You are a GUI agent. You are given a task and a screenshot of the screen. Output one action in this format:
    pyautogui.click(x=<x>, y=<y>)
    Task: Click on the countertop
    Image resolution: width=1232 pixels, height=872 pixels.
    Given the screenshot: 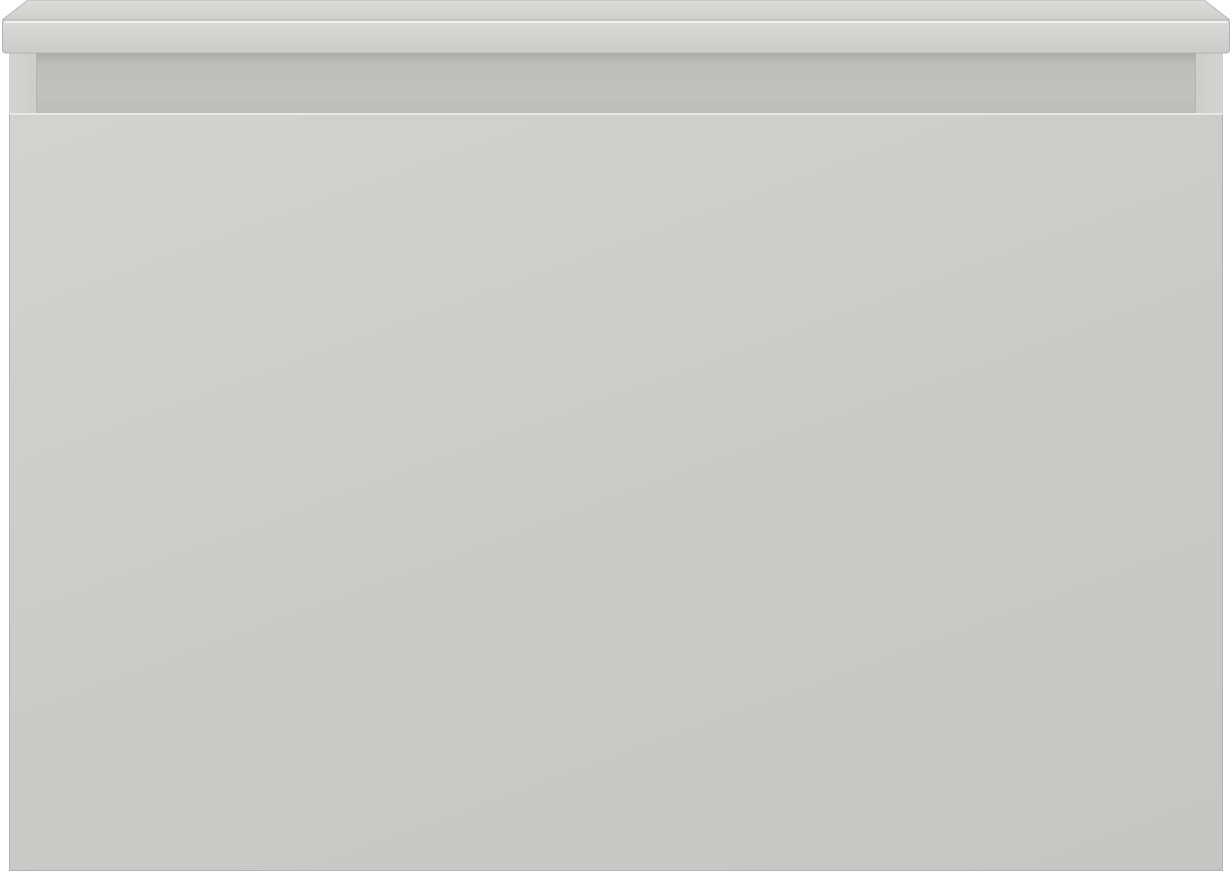 What is the action you would take?
    pyautogui.click(x=616, y=27)
    